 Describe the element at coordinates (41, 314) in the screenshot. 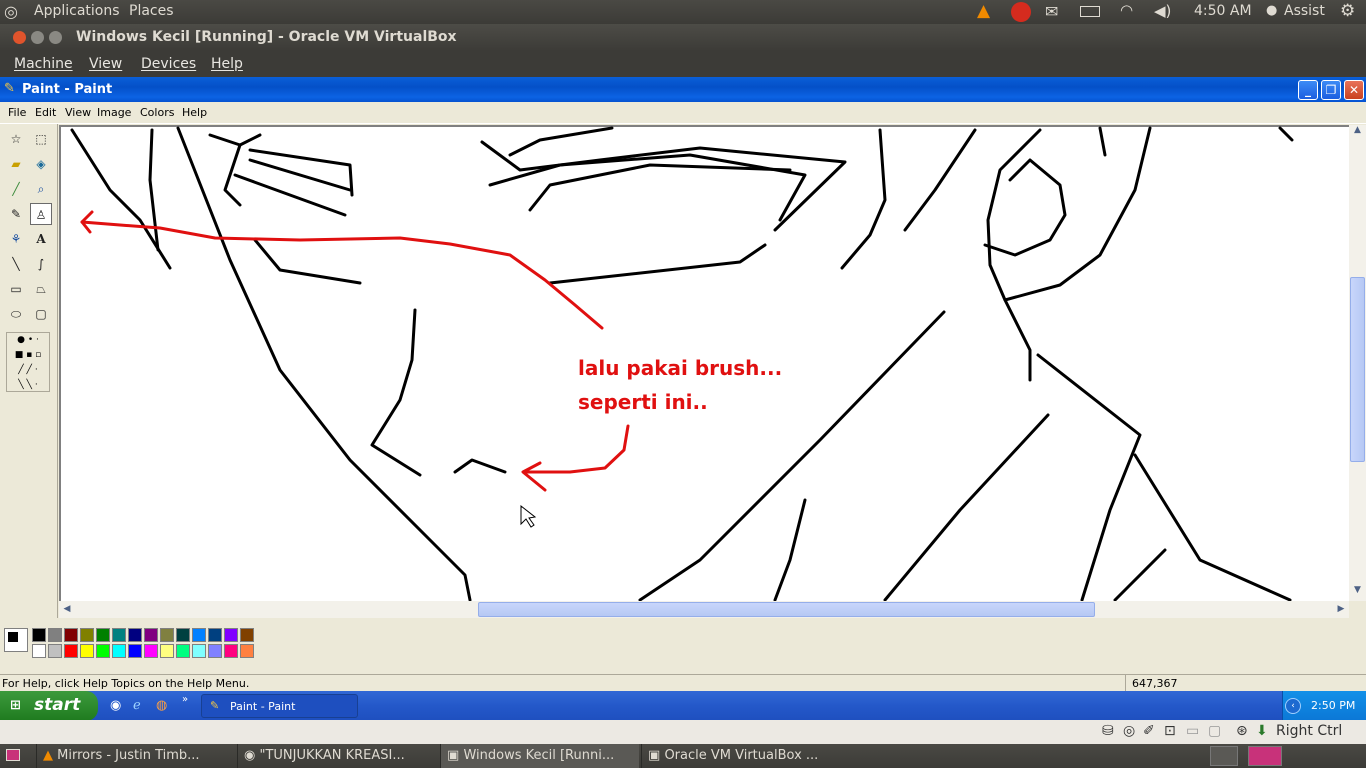

I see `rounded-rect-icon: ▢` at that location.